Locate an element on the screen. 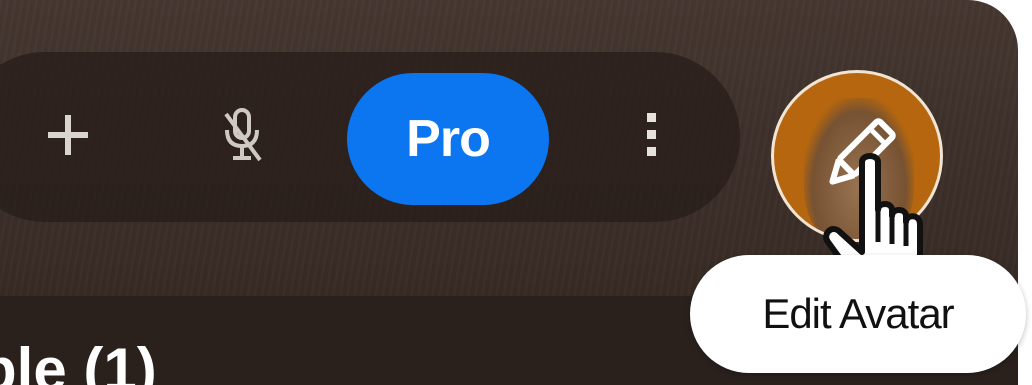 The image size is (1032, 385). pro-button-label: Pro is located at coordinates (448, 139).